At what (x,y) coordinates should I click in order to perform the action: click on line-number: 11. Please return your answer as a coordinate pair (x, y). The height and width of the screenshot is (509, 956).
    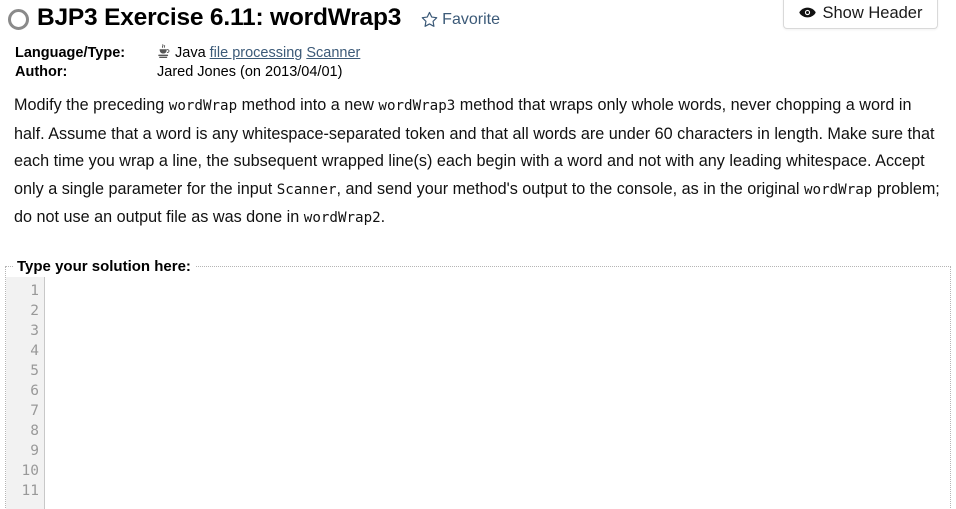
    Looking at the image, I should click on (30, 491).